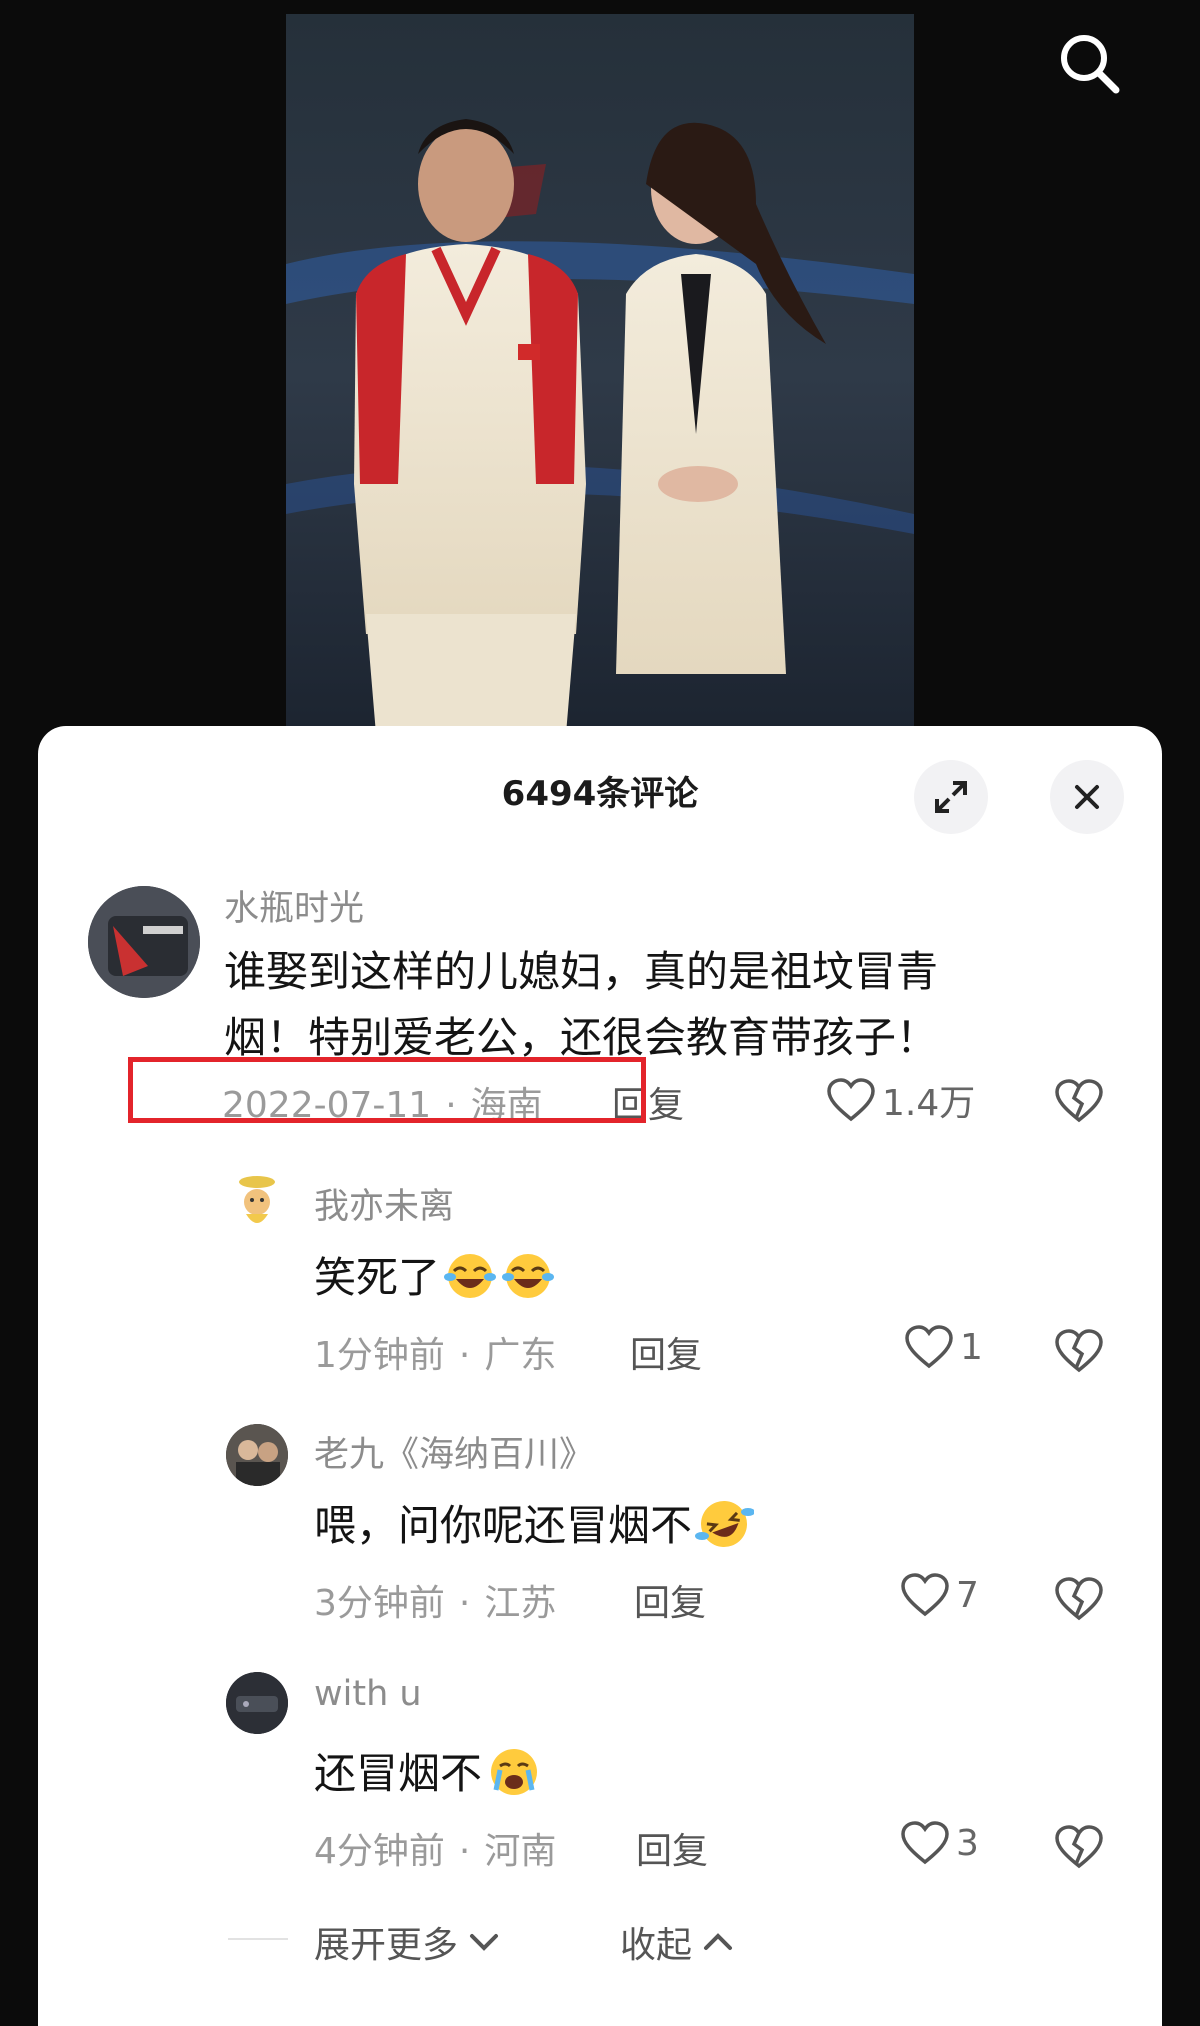 Image resolution: width=1200 pixels, height=2026 pixels. What do you see at coordinates (520, 1355) in the screenshot?
I see `reply-location: 广东` at bounding box center [520, 1355].